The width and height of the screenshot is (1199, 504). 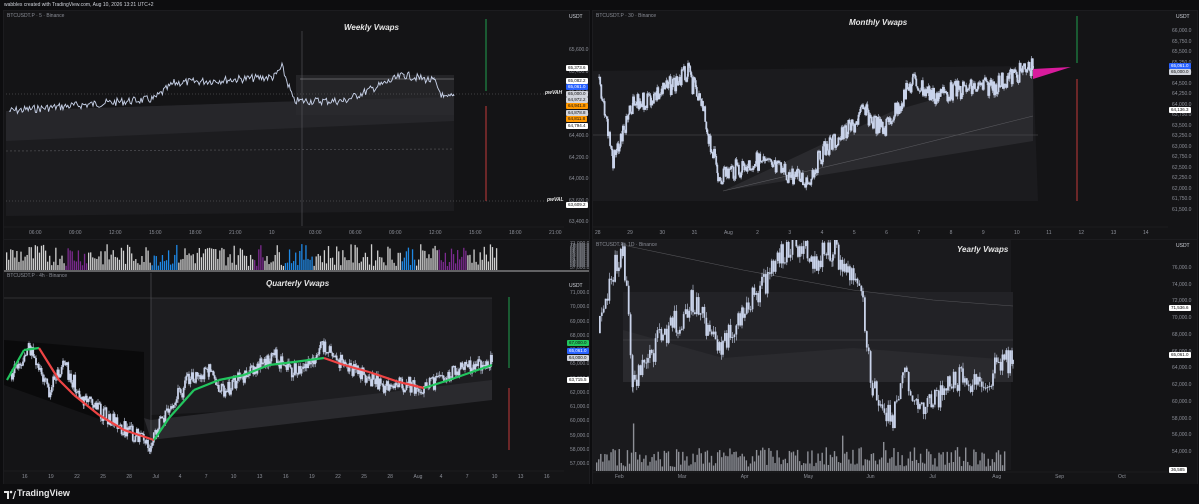 I want to click on time-axis-label: 8, so click(x=951, y=233).